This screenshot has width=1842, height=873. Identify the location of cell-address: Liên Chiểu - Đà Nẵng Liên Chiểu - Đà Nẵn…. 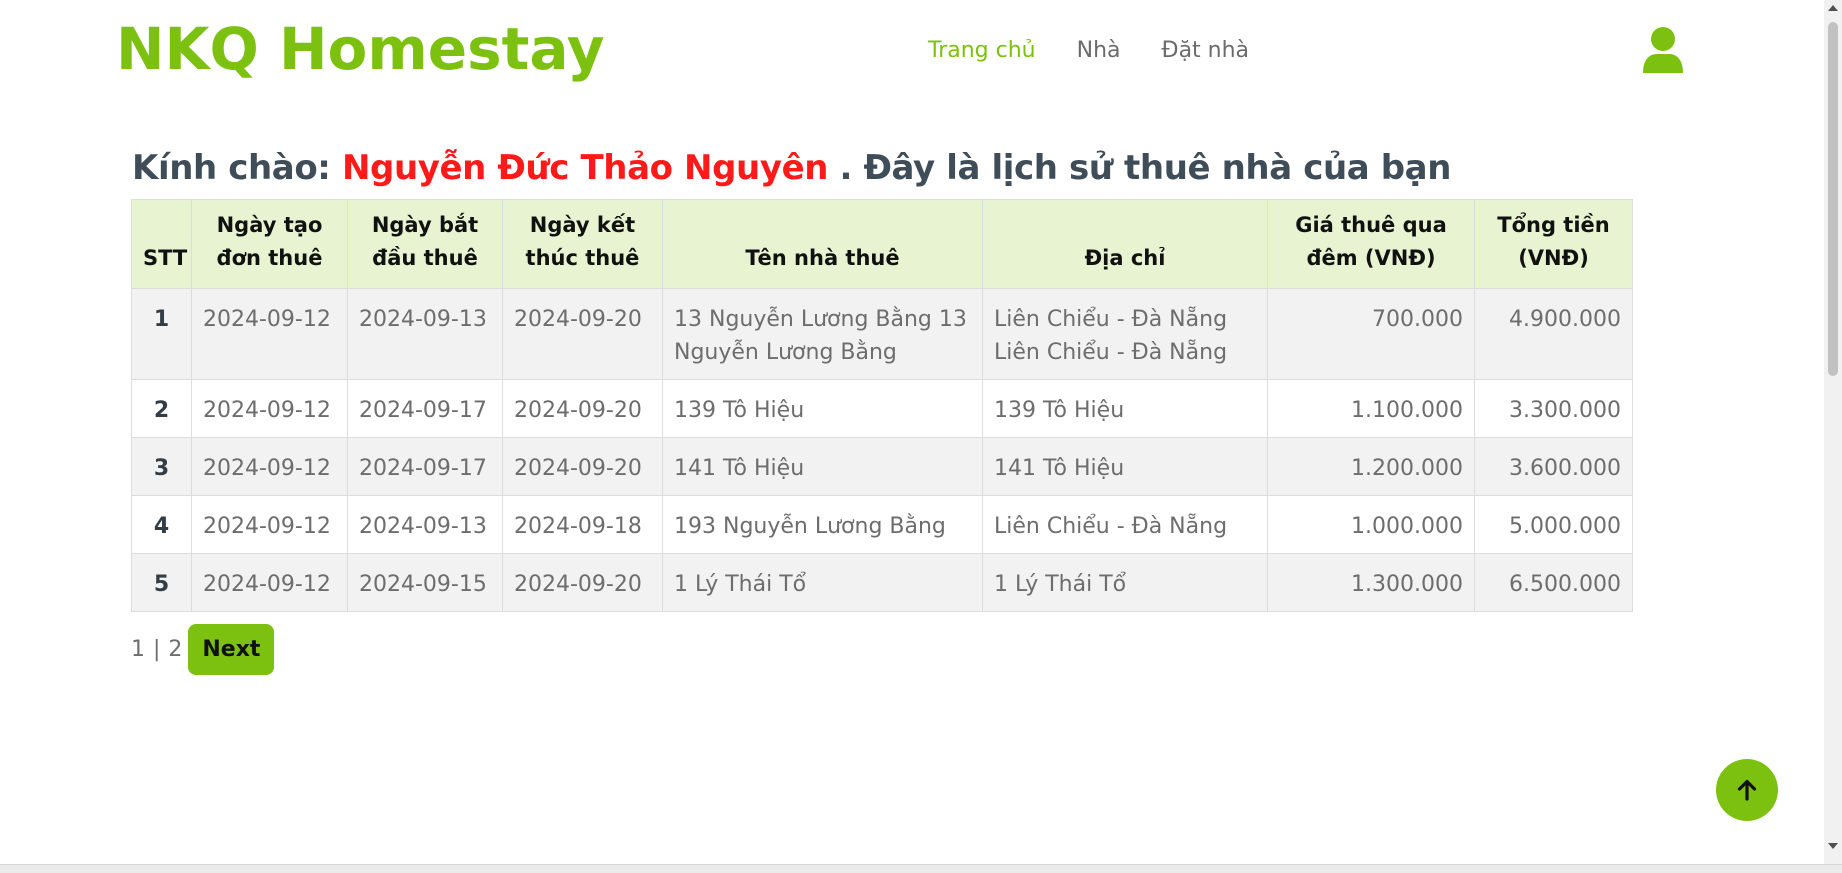
(1125, 334).